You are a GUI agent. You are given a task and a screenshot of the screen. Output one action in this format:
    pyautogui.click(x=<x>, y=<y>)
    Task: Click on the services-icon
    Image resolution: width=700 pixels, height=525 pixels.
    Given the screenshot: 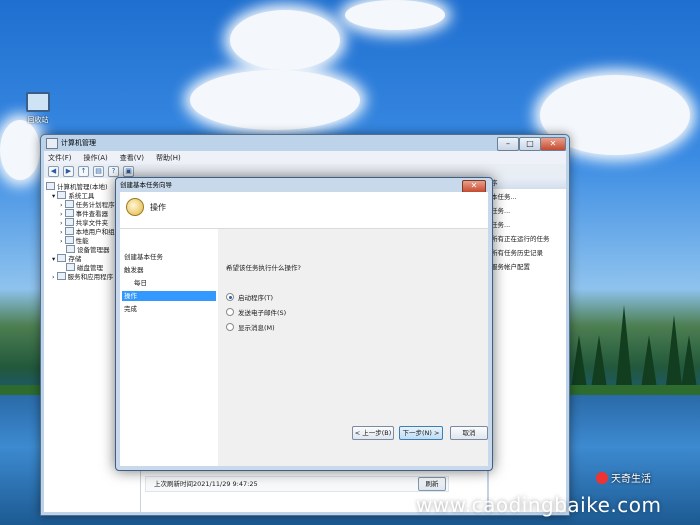 What is the action you would take?
    pyautogui.click(x=61, y=276)
    